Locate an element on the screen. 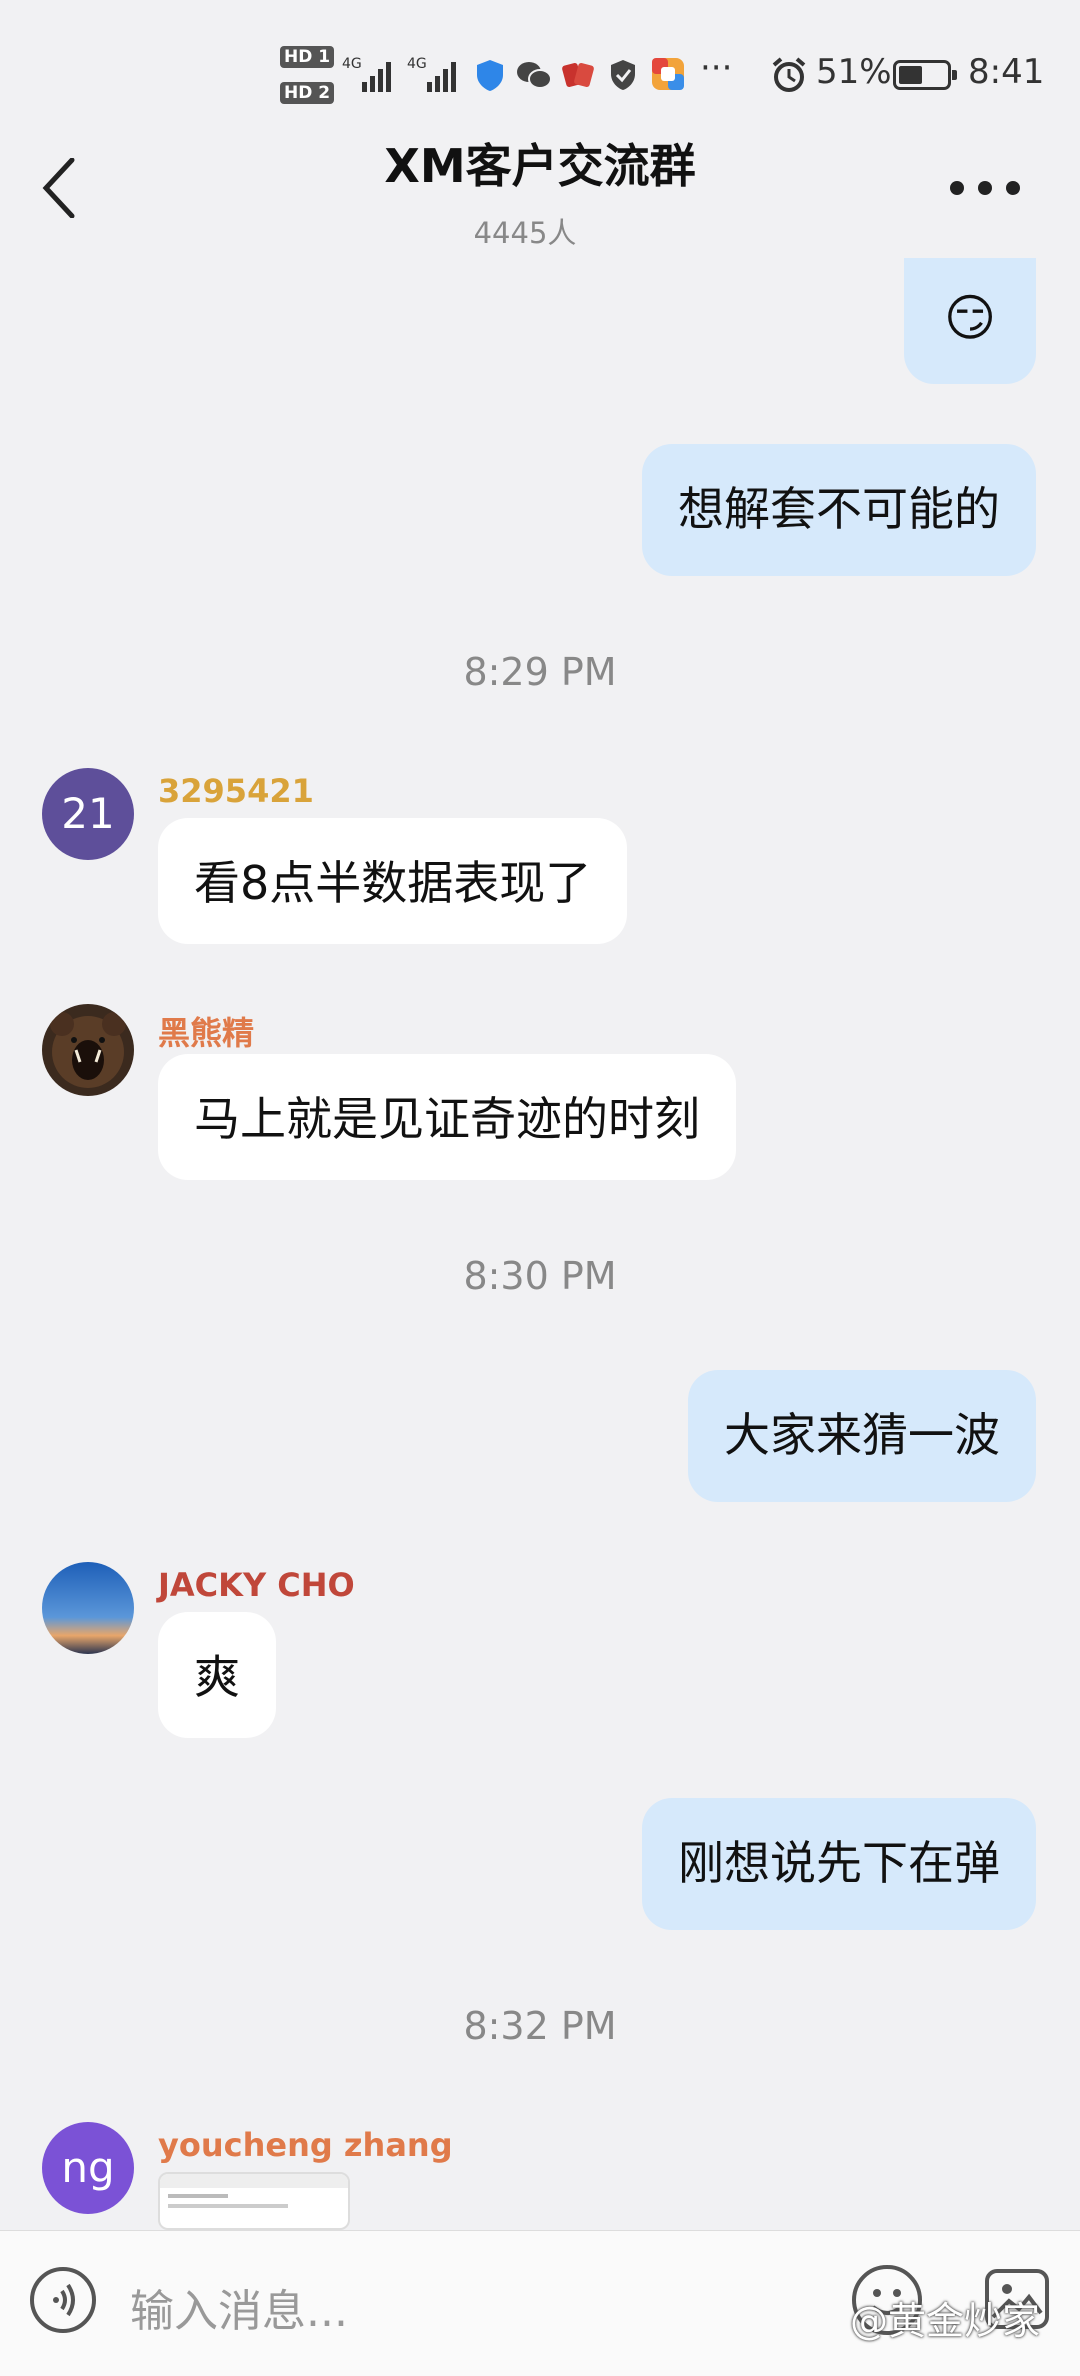  member-count: 4445人 is located at coordinates (525, 231).